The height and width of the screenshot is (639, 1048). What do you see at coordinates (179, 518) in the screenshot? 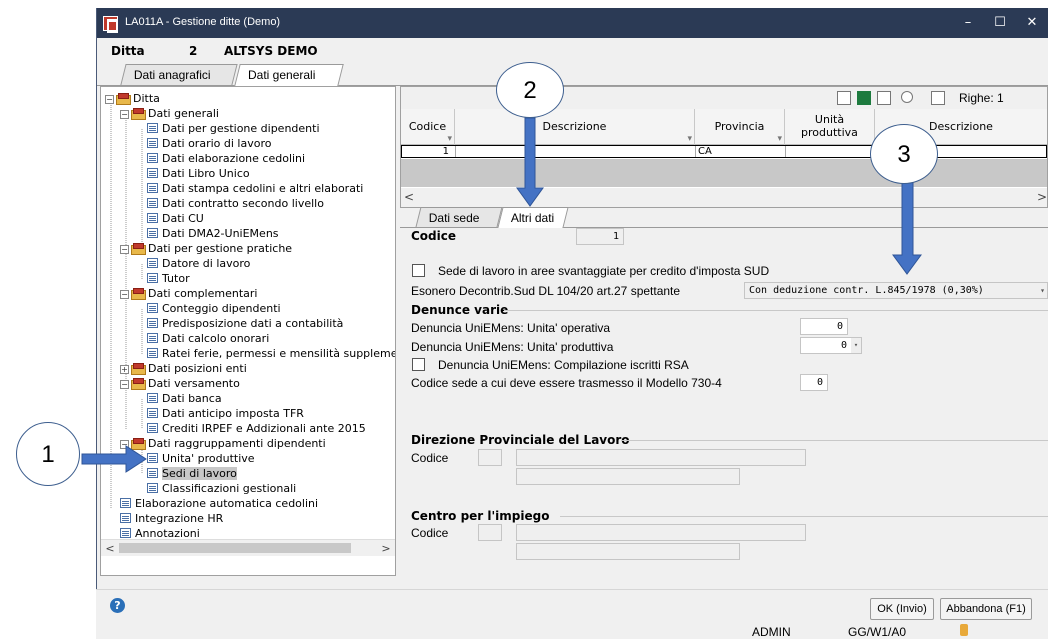
I see `tree-item-label: Integrazione HR` at bounding box center [179, 518].